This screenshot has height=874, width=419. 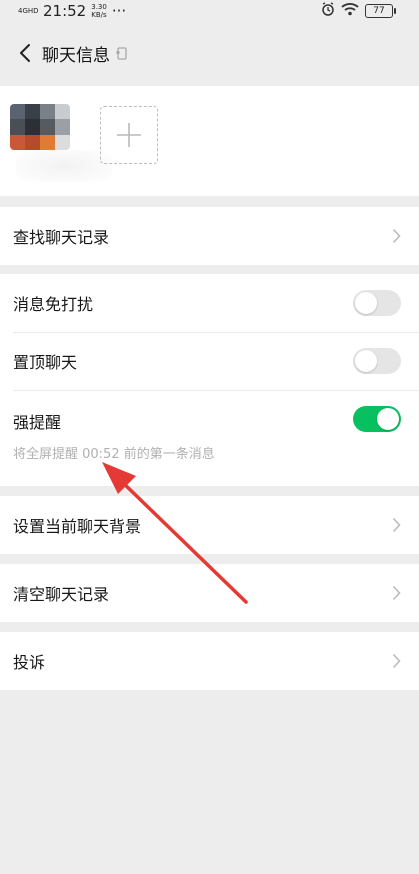 I want to click on set-chat-background-row: 设置当前聊天背景, so click(x=209, y=525).